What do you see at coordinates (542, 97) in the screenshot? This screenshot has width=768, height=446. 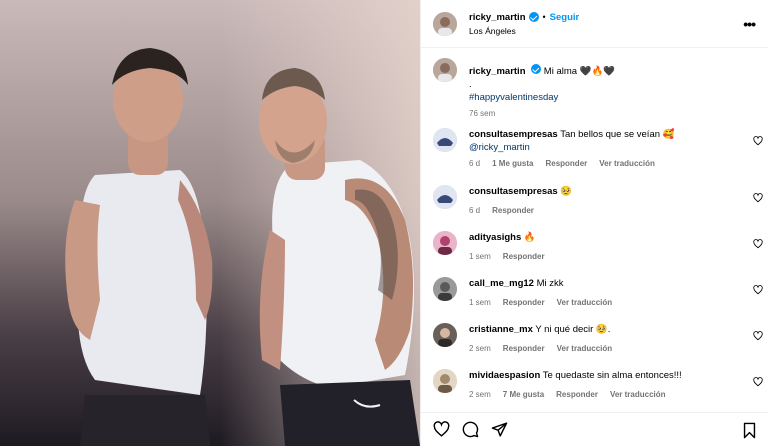 I see `caption-hashtag: #happyvalentinesday` at bounding box center [542, 97].